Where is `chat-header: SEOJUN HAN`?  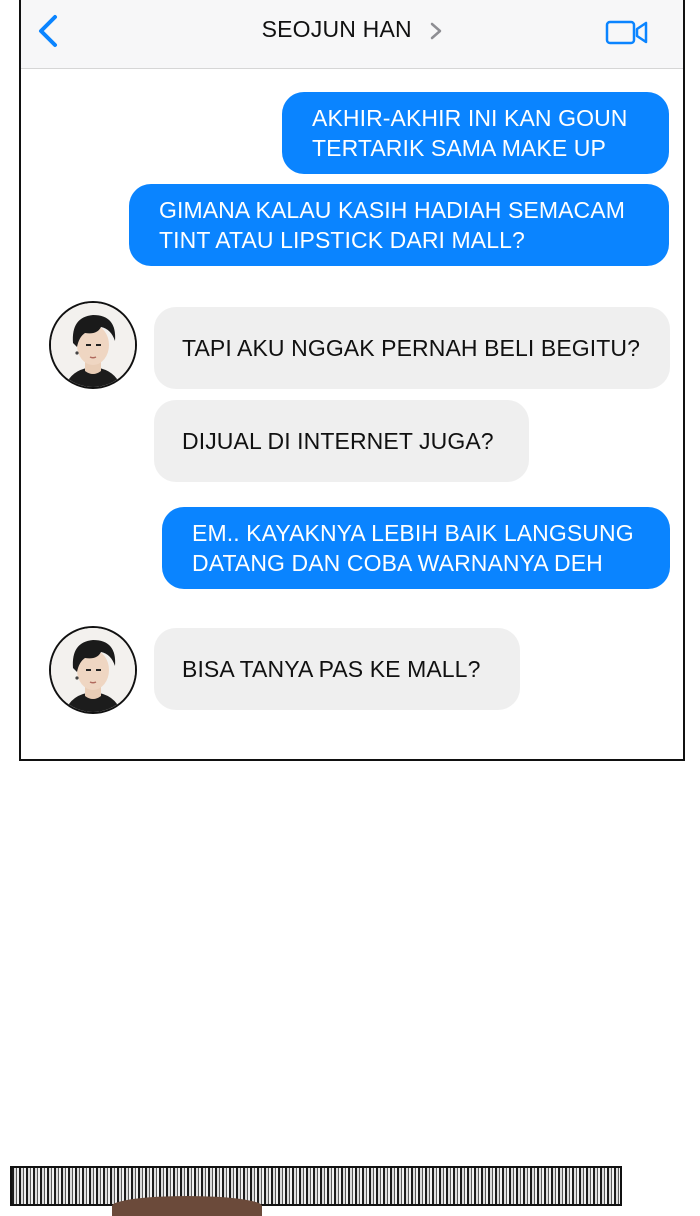
chat-header: SEOJUN HAN is located at coordinates (352, 34).